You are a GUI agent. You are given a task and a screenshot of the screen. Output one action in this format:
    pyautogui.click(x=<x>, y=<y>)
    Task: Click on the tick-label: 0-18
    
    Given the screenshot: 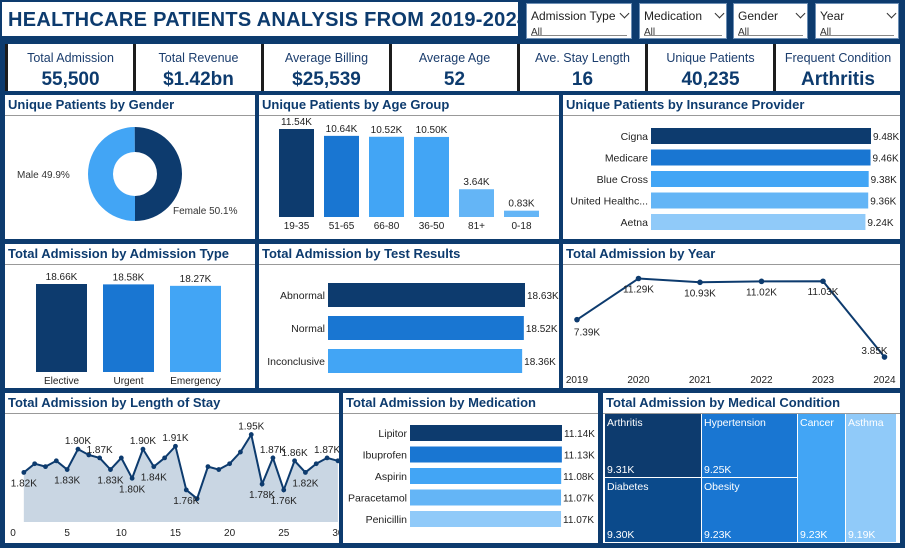 What is the action you would take?
    pyautogui.click(x=521, y=226)
    